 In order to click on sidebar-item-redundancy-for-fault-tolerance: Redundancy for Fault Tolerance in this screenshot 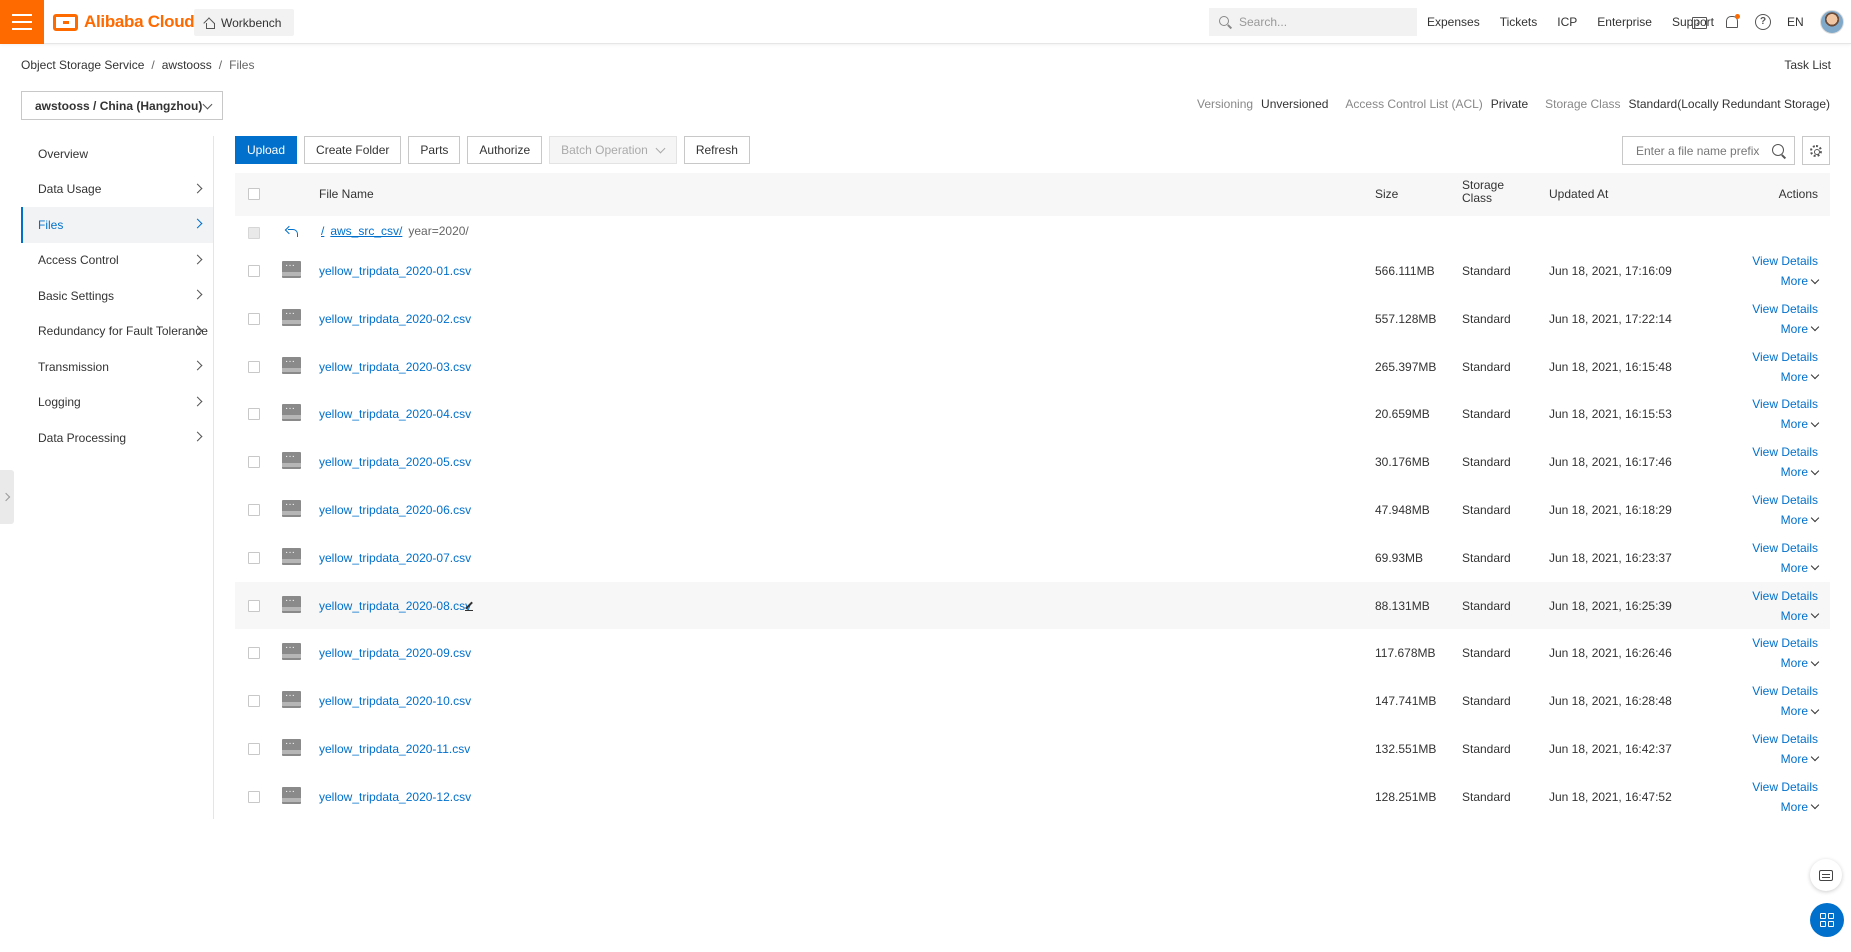, I will do `click(117, 332)`.